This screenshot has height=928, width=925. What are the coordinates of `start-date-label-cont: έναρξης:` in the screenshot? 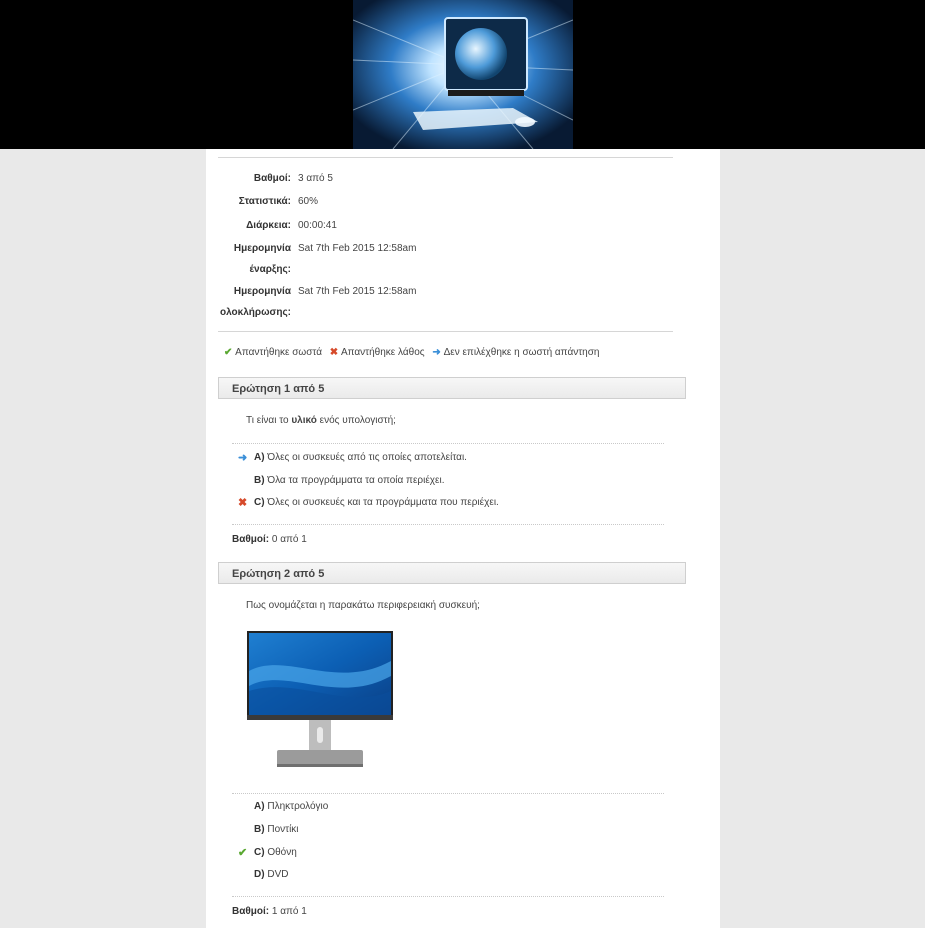 It's located at (270, 269).